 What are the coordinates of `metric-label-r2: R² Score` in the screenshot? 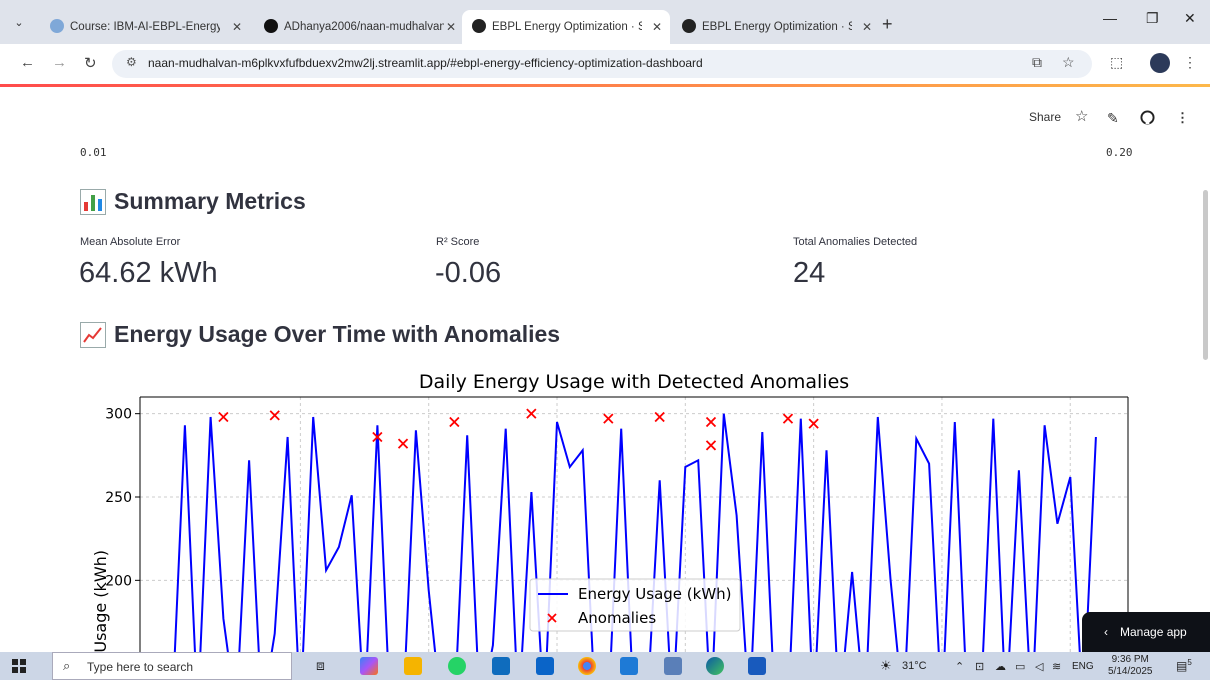 It's located at (458, 242).